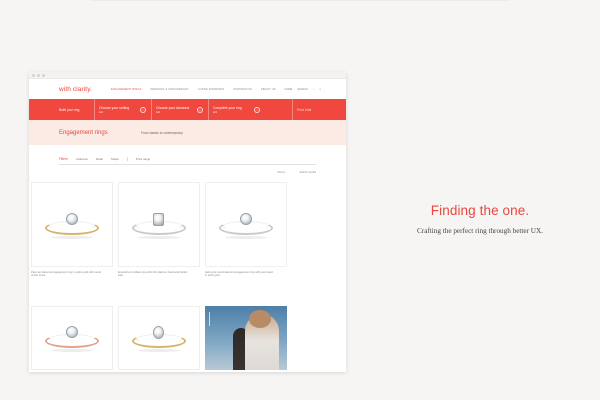 The image size is (600, 400). What do you see at coordinates (257, 109) in the screenshot?
I see `ring-complete-icon: ○` at bounding box center [257, 109].